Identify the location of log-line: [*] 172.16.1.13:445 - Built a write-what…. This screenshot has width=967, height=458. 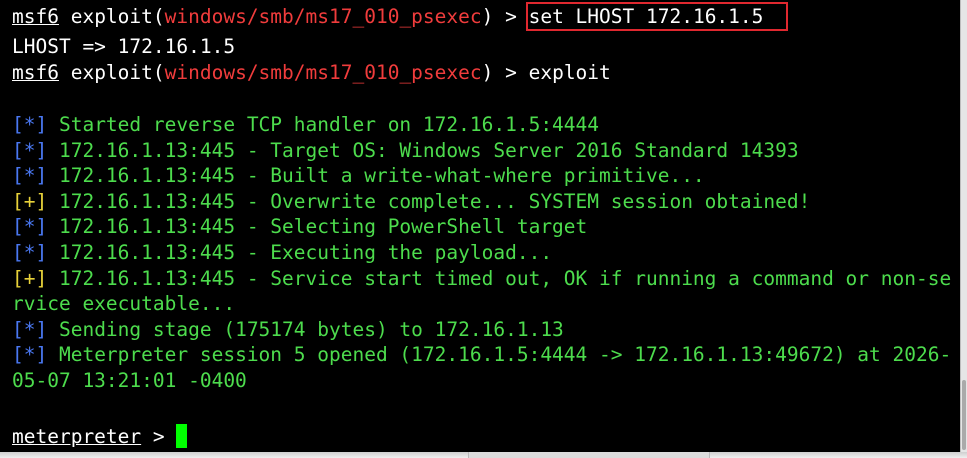
(358, 176).